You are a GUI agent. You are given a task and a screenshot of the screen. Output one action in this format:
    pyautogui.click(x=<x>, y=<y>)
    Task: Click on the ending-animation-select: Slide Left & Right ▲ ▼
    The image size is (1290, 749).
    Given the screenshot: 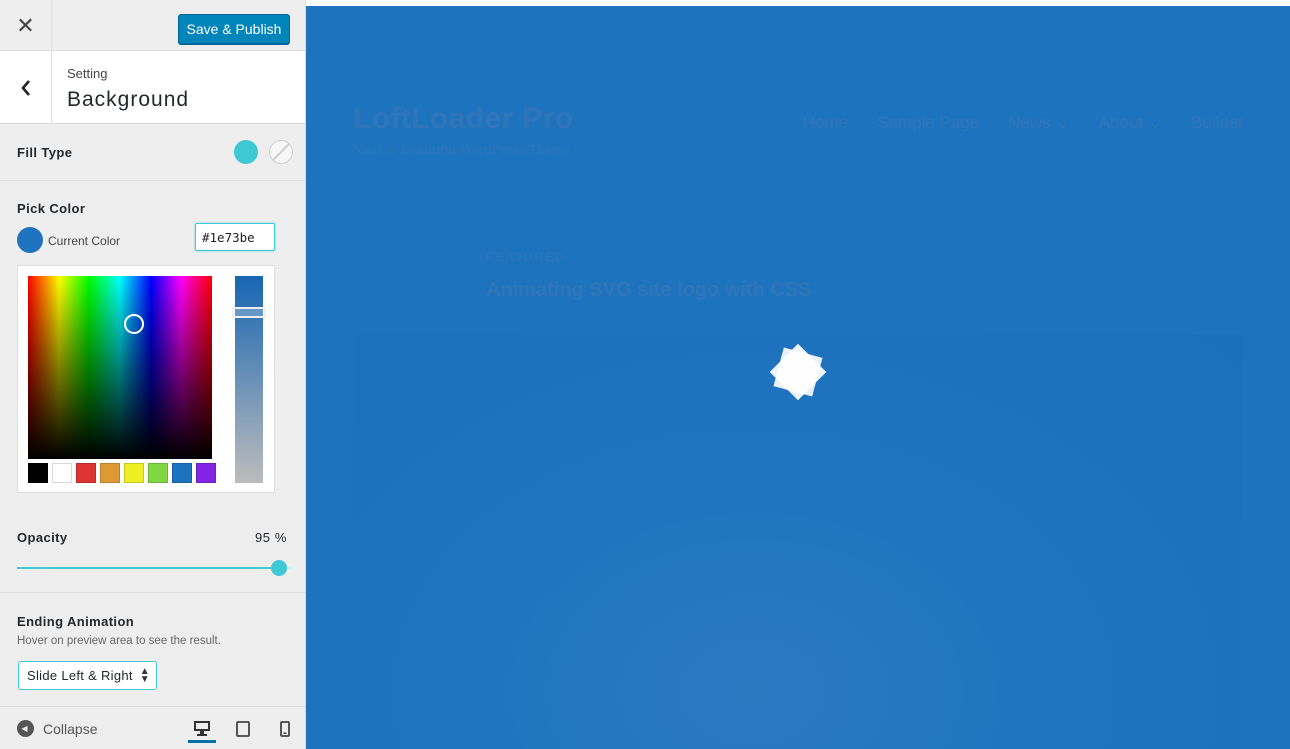 What is the action you would take?
    pyautogui.click(x=87, y=675)
    